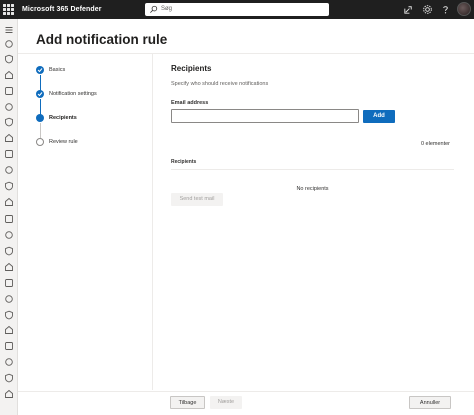 The width and height of the screenshot is (474, 415). Describe the element at coordinates (9, 122) in the screenshot. I see `trophy-icon` at that location.